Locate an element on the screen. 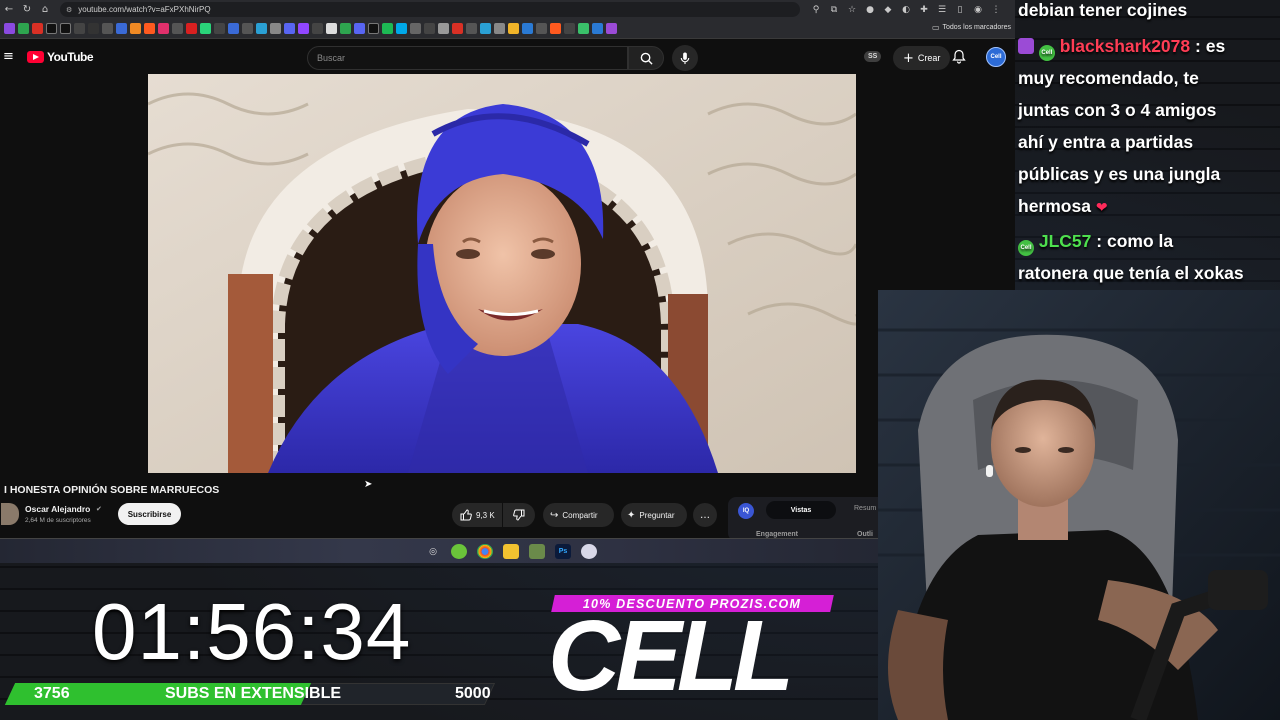  chat-line: Cell JLC57 : como la is located at coordinates (1095, 241).